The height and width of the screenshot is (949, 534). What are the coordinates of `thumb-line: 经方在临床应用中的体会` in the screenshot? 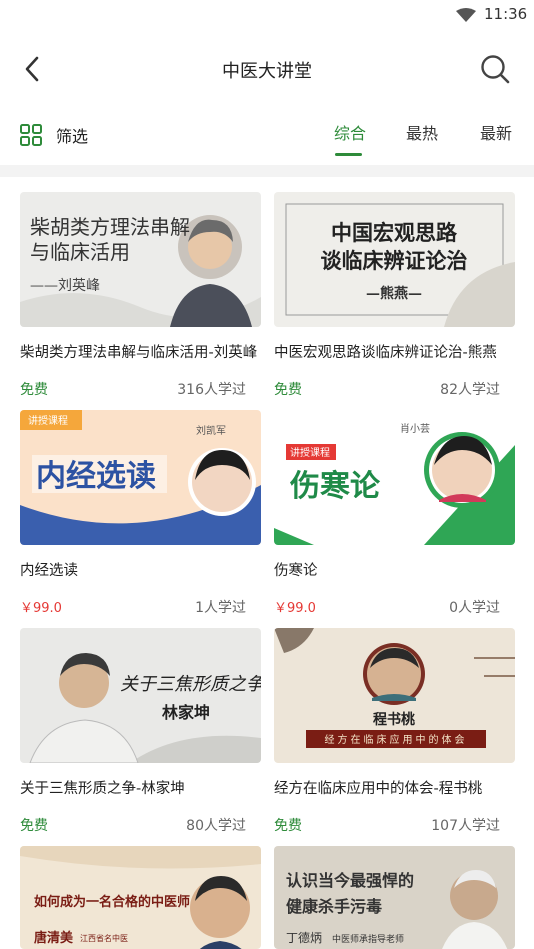 It's located at (396, 739).